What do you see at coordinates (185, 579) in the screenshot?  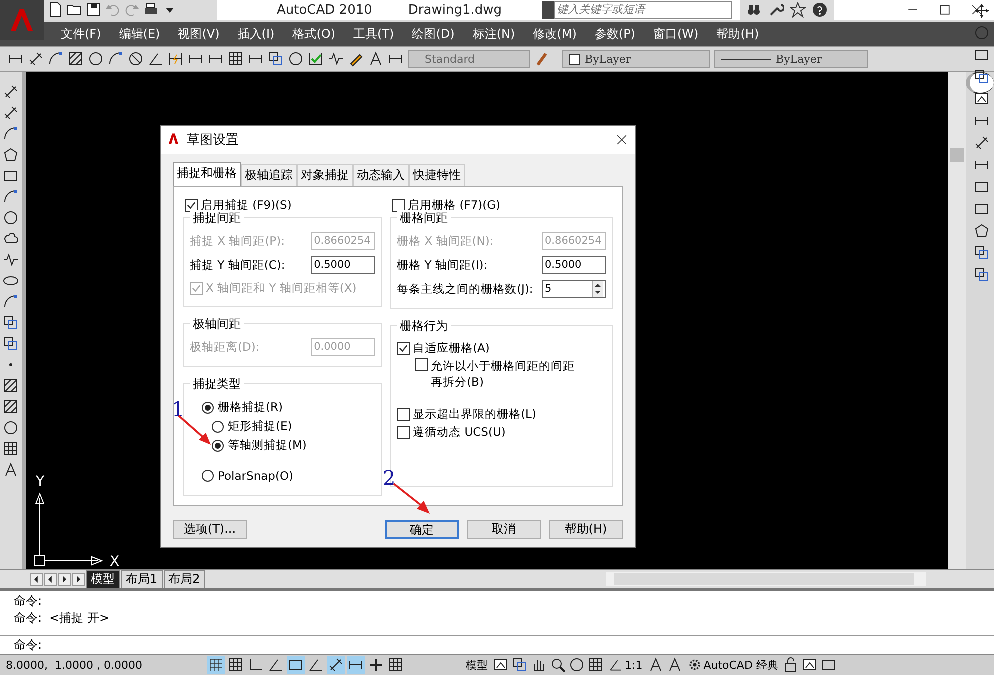 I see `layout-tab: 布局2` at bounding box center [185, 579].